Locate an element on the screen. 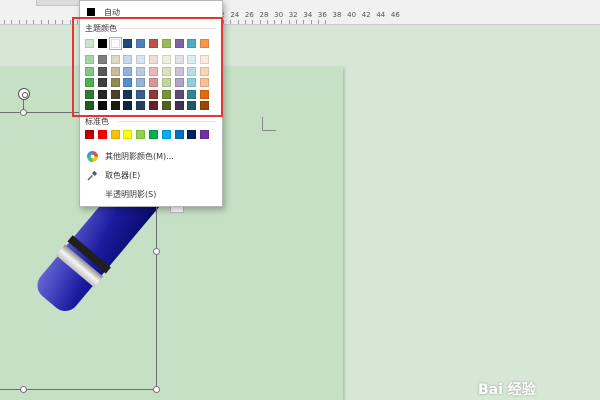 The width and height of the screenshot is (600, 400). ruler-number: 42 is located at coordinates (366, 15).